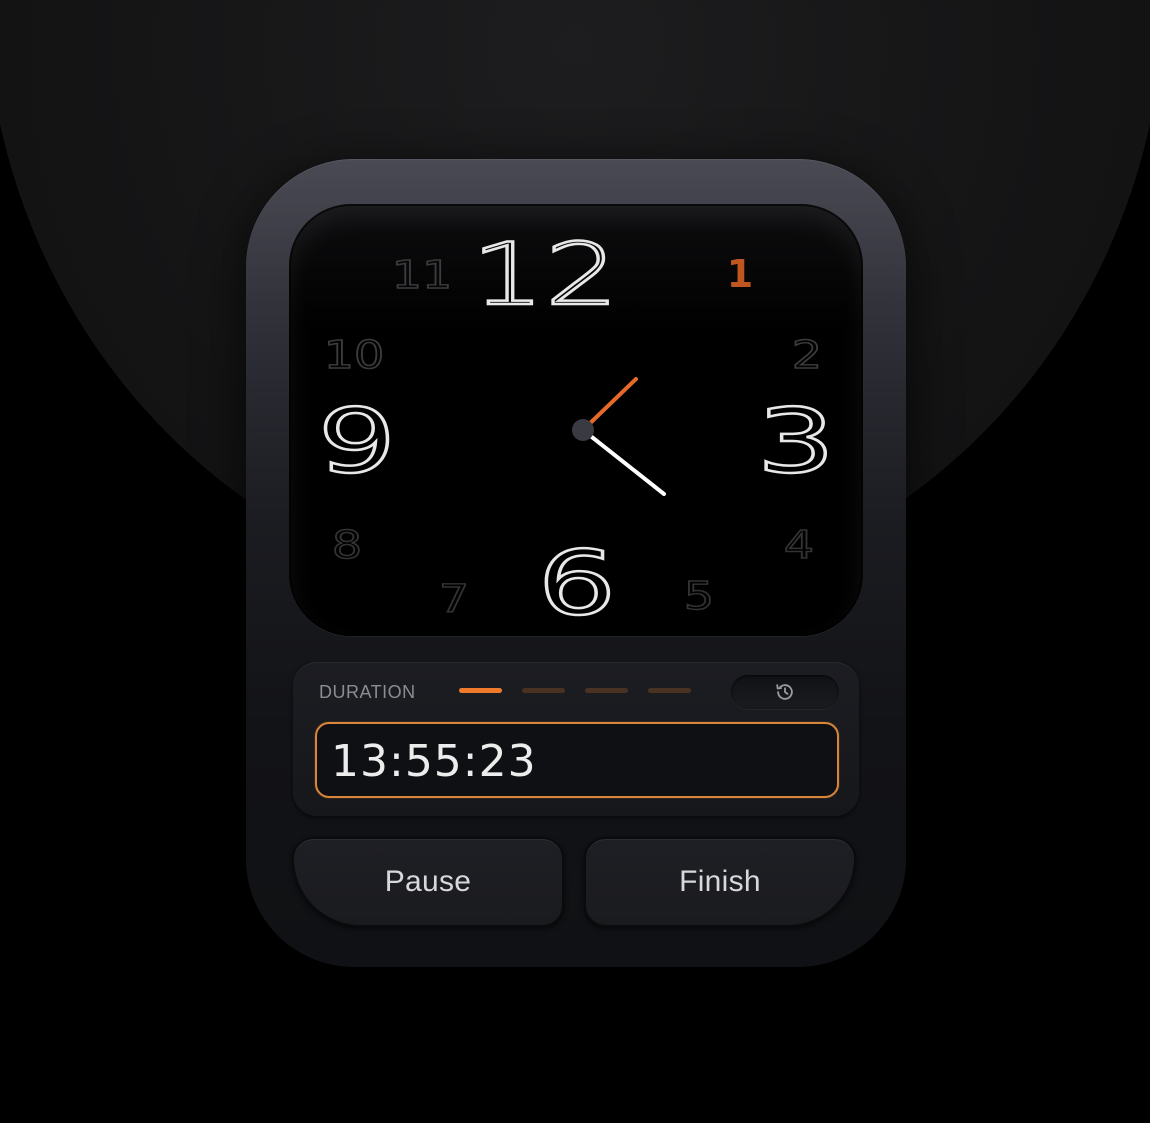  Describe the element at coordinates (480, 690) in the screenshot. I see `step-segment-active` at that location.